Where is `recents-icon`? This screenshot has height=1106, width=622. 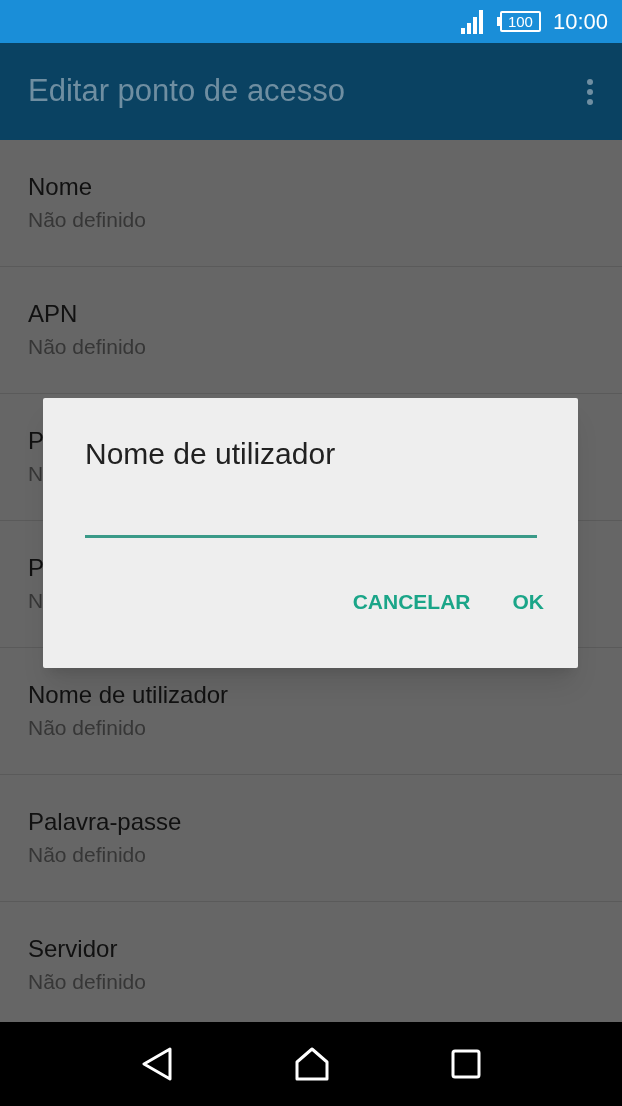
recents-icon is located at coordinates (466, 1064).